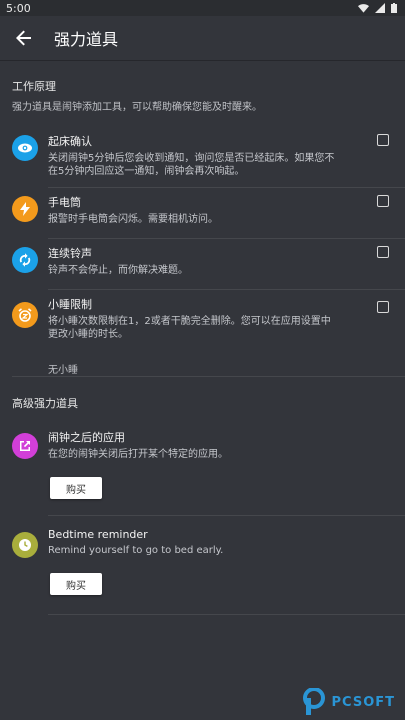 The image size is (405, 720). What do you see at coordinates (70, 141) in the screenshot?
I see `powerup-title: 起床确认` at bounding box center [70, 141].